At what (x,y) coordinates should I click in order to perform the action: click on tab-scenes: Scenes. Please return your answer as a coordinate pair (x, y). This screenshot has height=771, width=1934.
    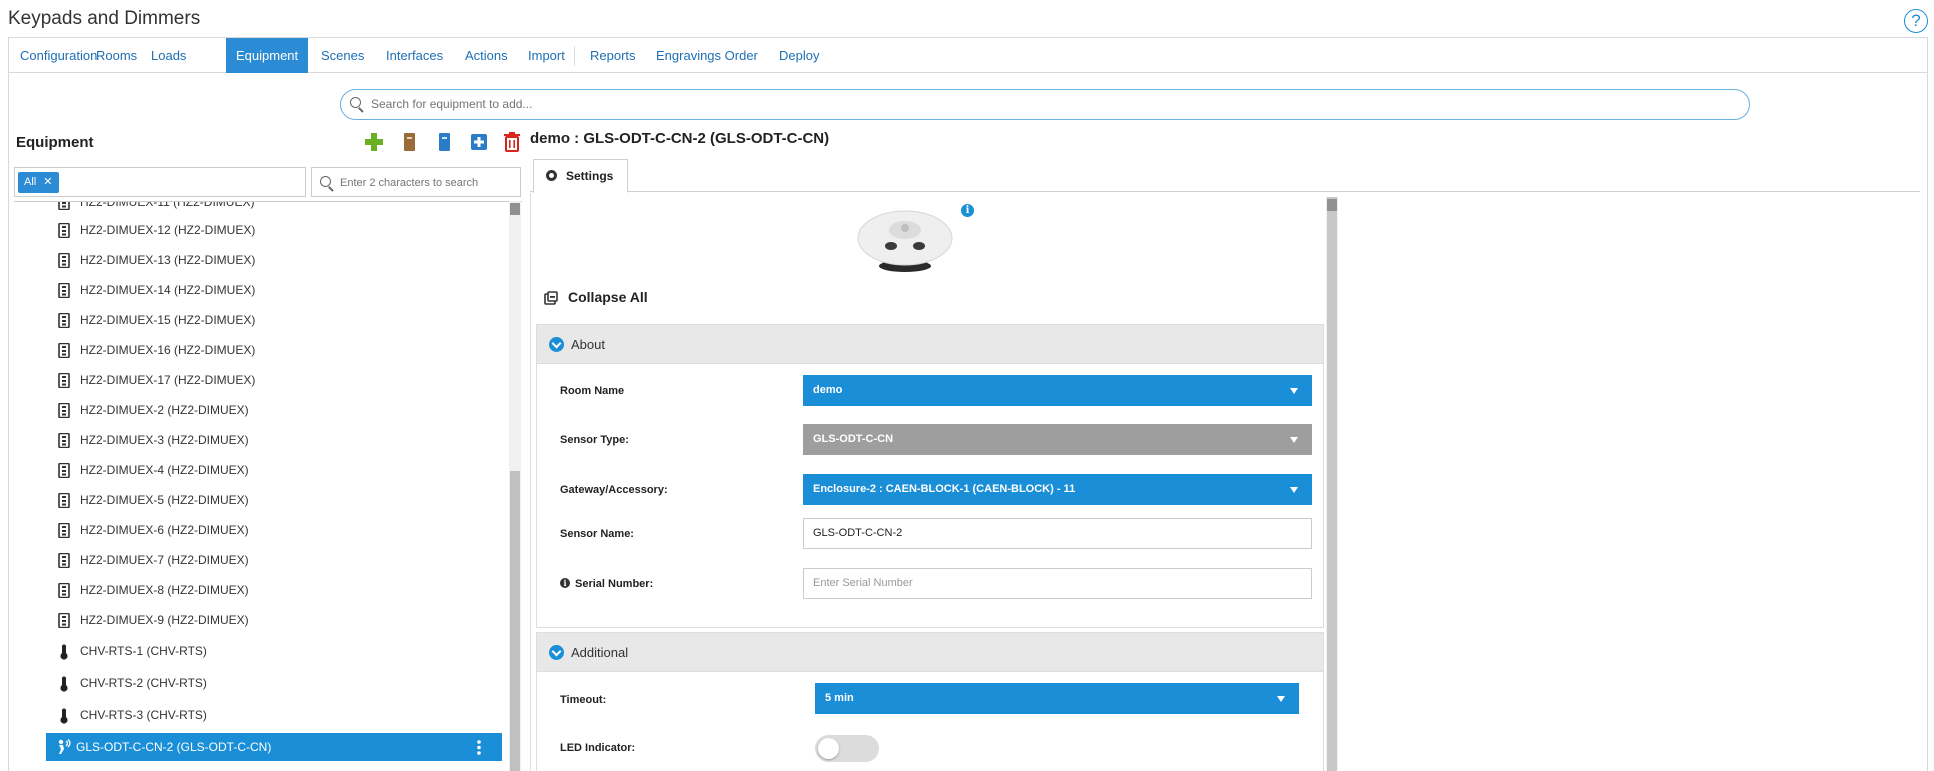
    Looking at the image, I should click on (342, 55).